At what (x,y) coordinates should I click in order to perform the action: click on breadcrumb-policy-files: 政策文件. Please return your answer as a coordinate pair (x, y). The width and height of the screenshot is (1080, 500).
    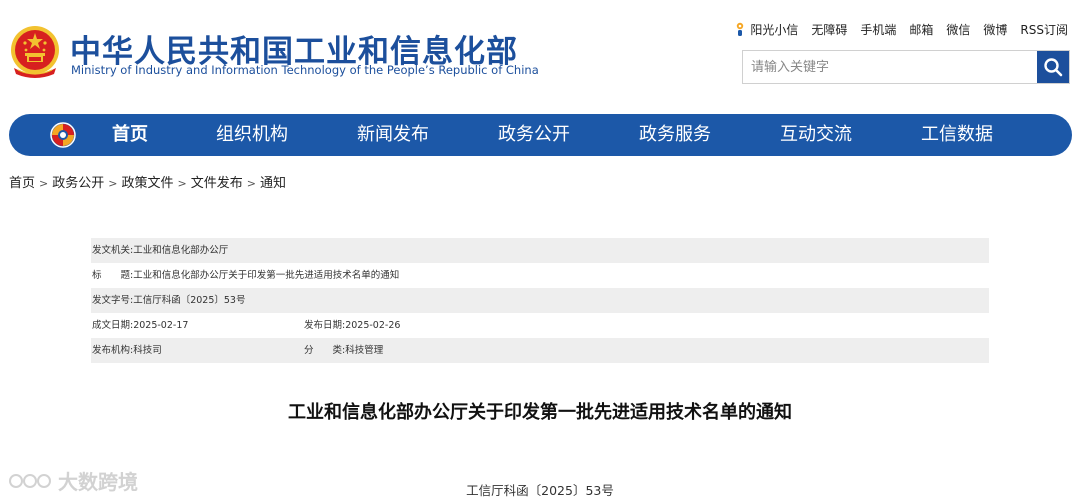
    Looking at the image, I should click on (147, 183).